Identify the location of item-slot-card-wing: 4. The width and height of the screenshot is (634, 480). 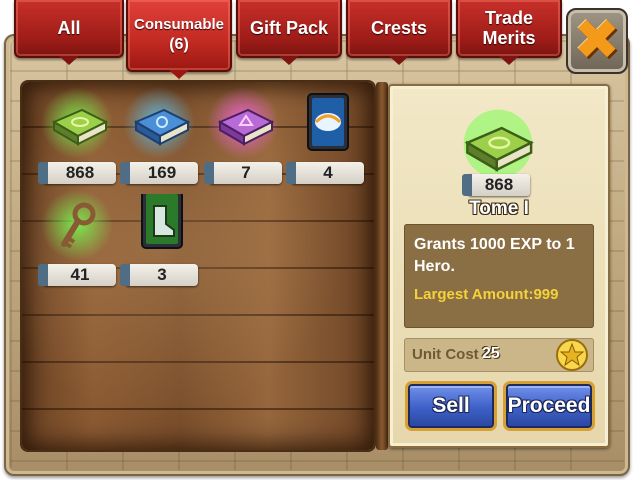
(328, 138).